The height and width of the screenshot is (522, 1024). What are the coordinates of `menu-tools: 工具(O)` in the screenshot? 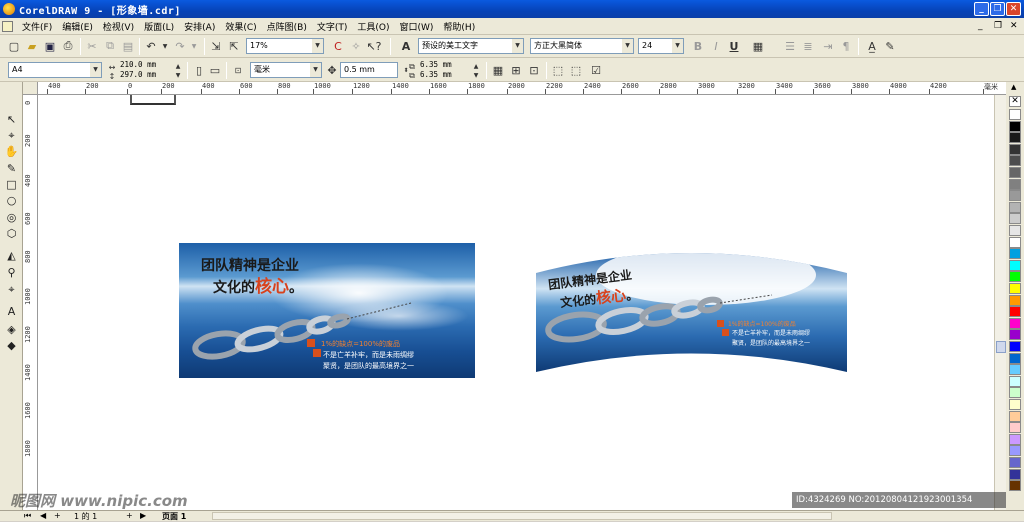 It's located at (373, 26).